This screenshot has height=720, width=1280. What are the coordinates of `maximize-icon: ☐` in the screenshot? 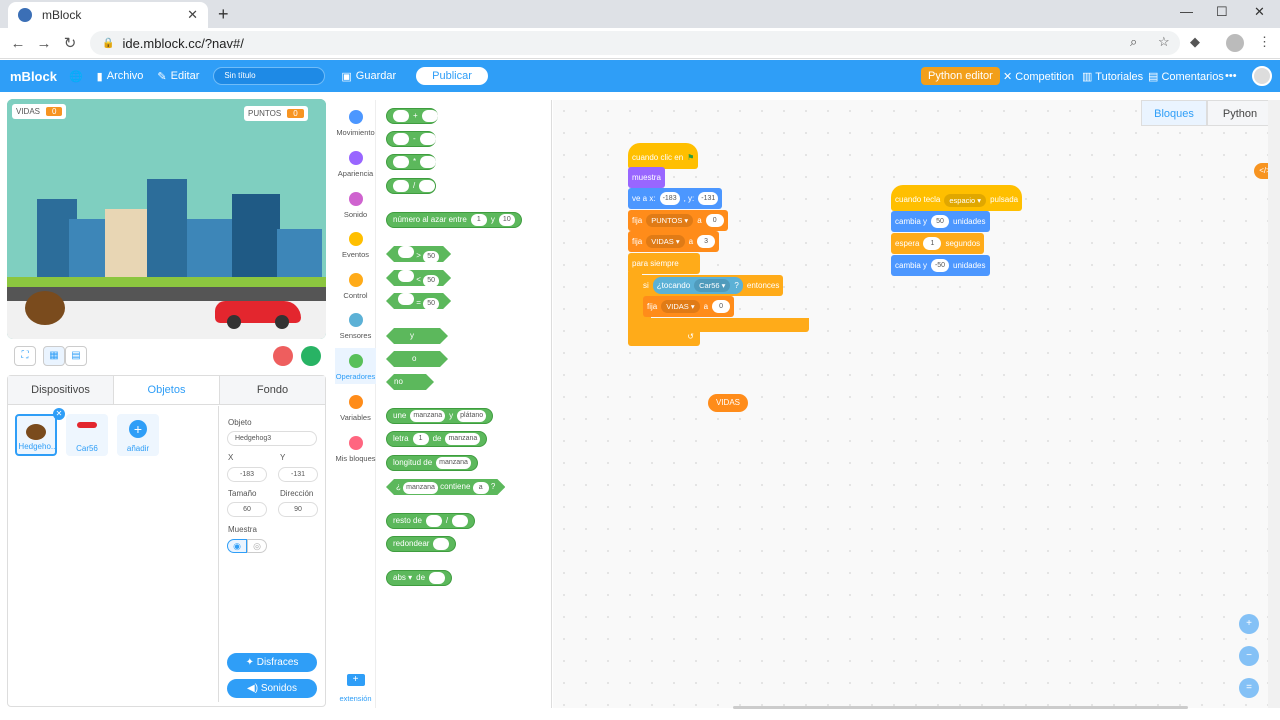 It's located at (1222, 12).